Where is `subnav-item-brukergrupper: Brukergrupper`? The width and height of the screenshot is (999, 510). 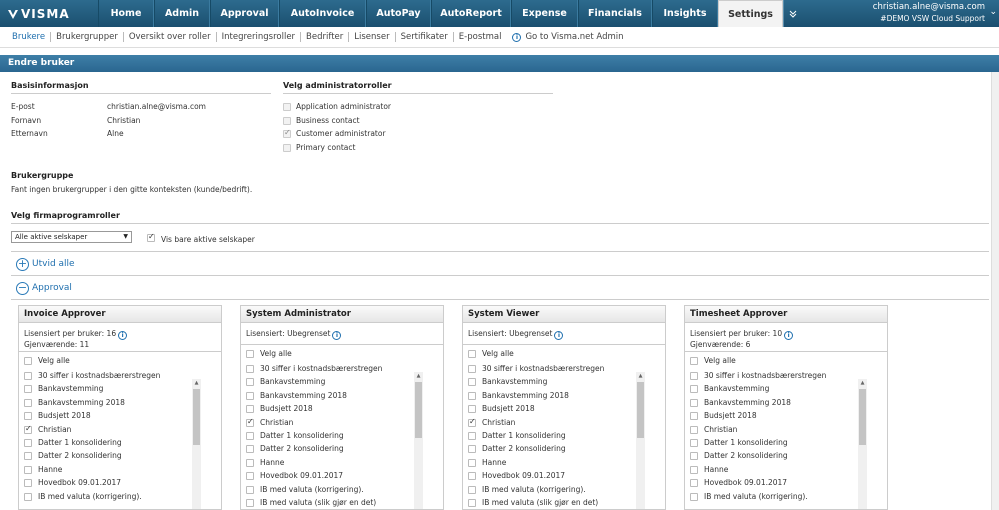
subnav-item-brukergrupper: Brukergrupper is located at coordinates (87, 37).